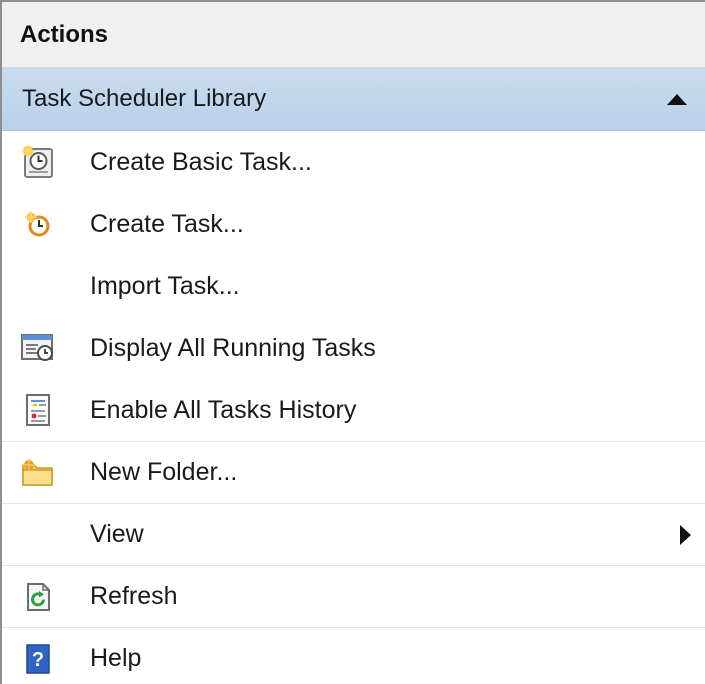  I want to click on action-label: Enable All Tasks History, so click(223, 409).